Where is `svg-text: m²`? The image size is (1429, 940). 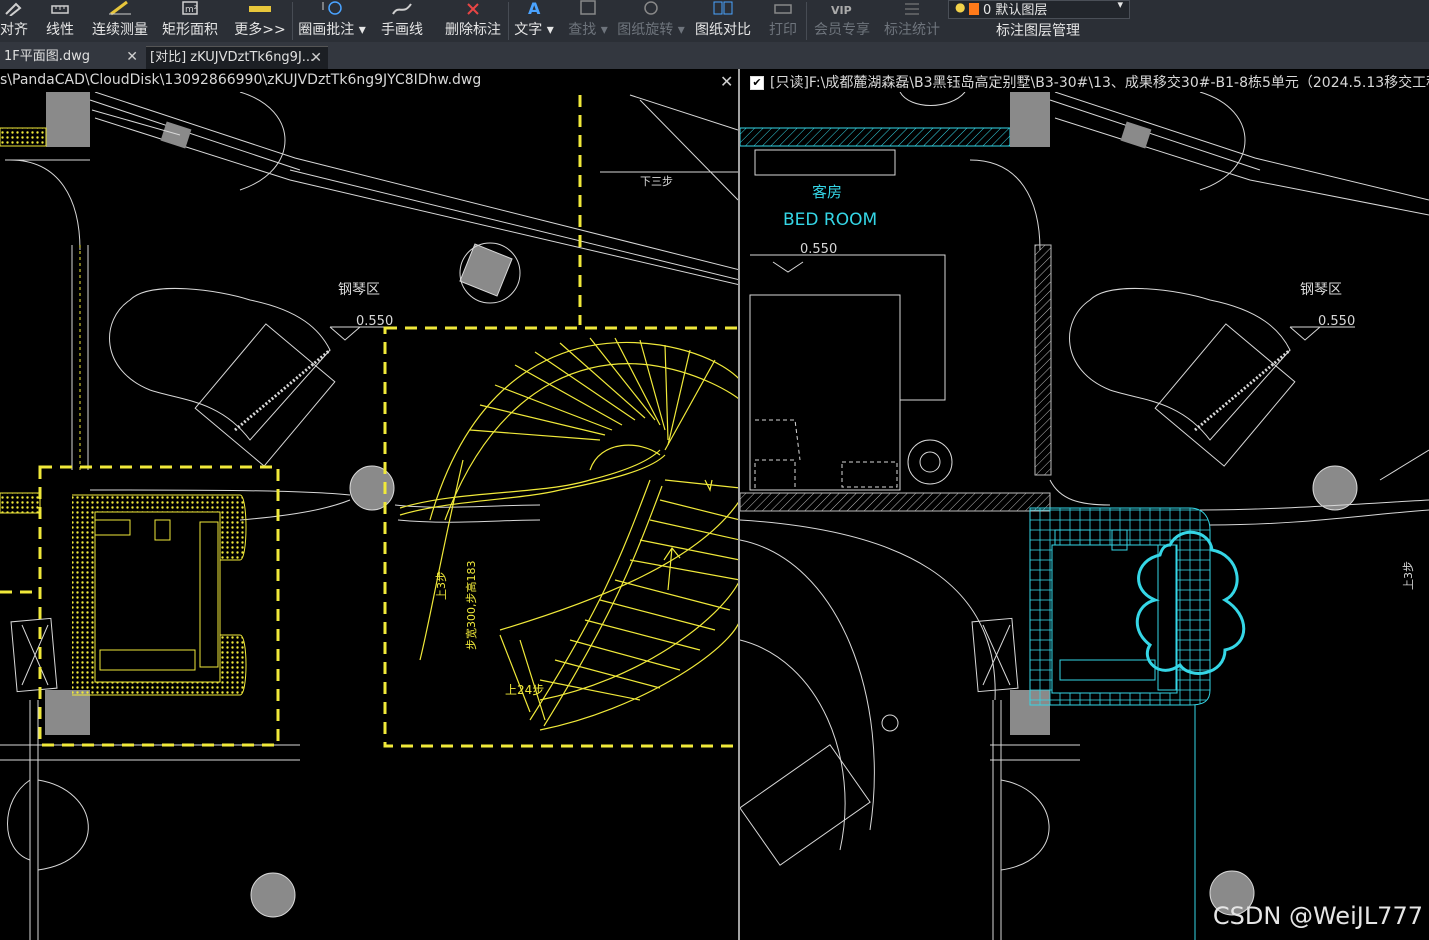 svg-text: m² is located at coordinates (191, 10).